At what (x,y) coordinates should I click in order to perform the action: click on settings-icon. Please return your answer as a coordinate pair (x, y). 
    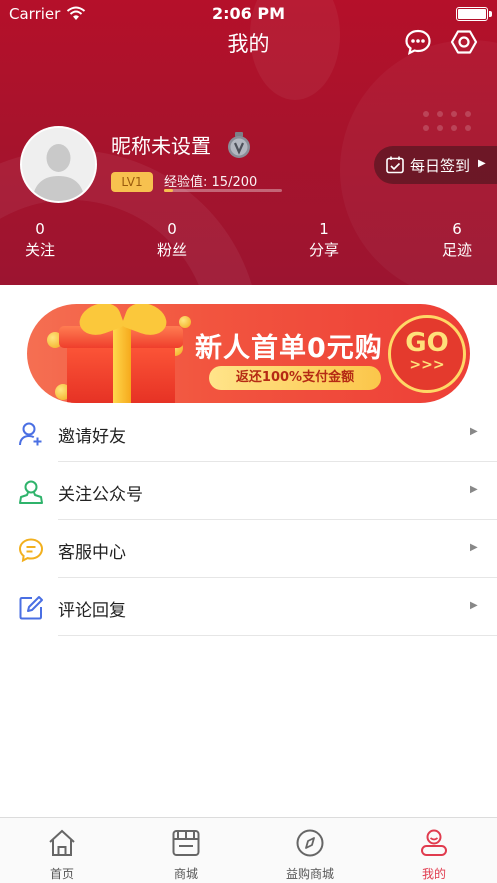
    Looking at the image, I should click on (464, 42).